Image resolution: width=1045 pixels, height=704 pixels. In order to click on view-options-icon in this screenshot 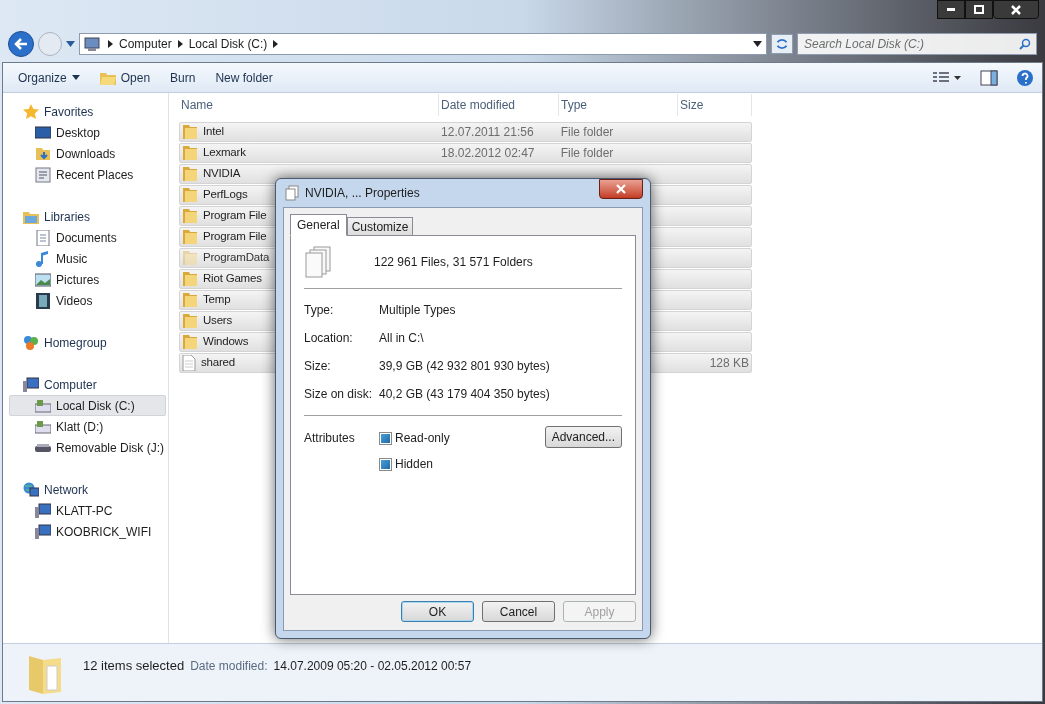, I will do `click(947, 77)`.